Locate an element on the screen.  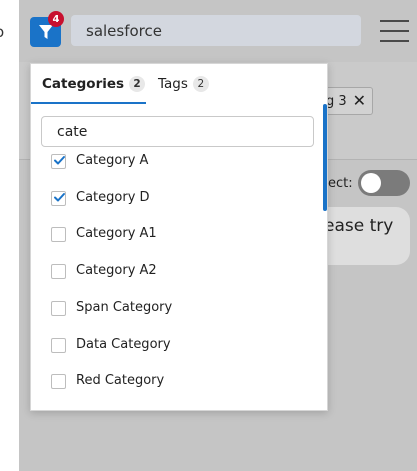
active-tab-indicator is located at coordinates (88, 103).